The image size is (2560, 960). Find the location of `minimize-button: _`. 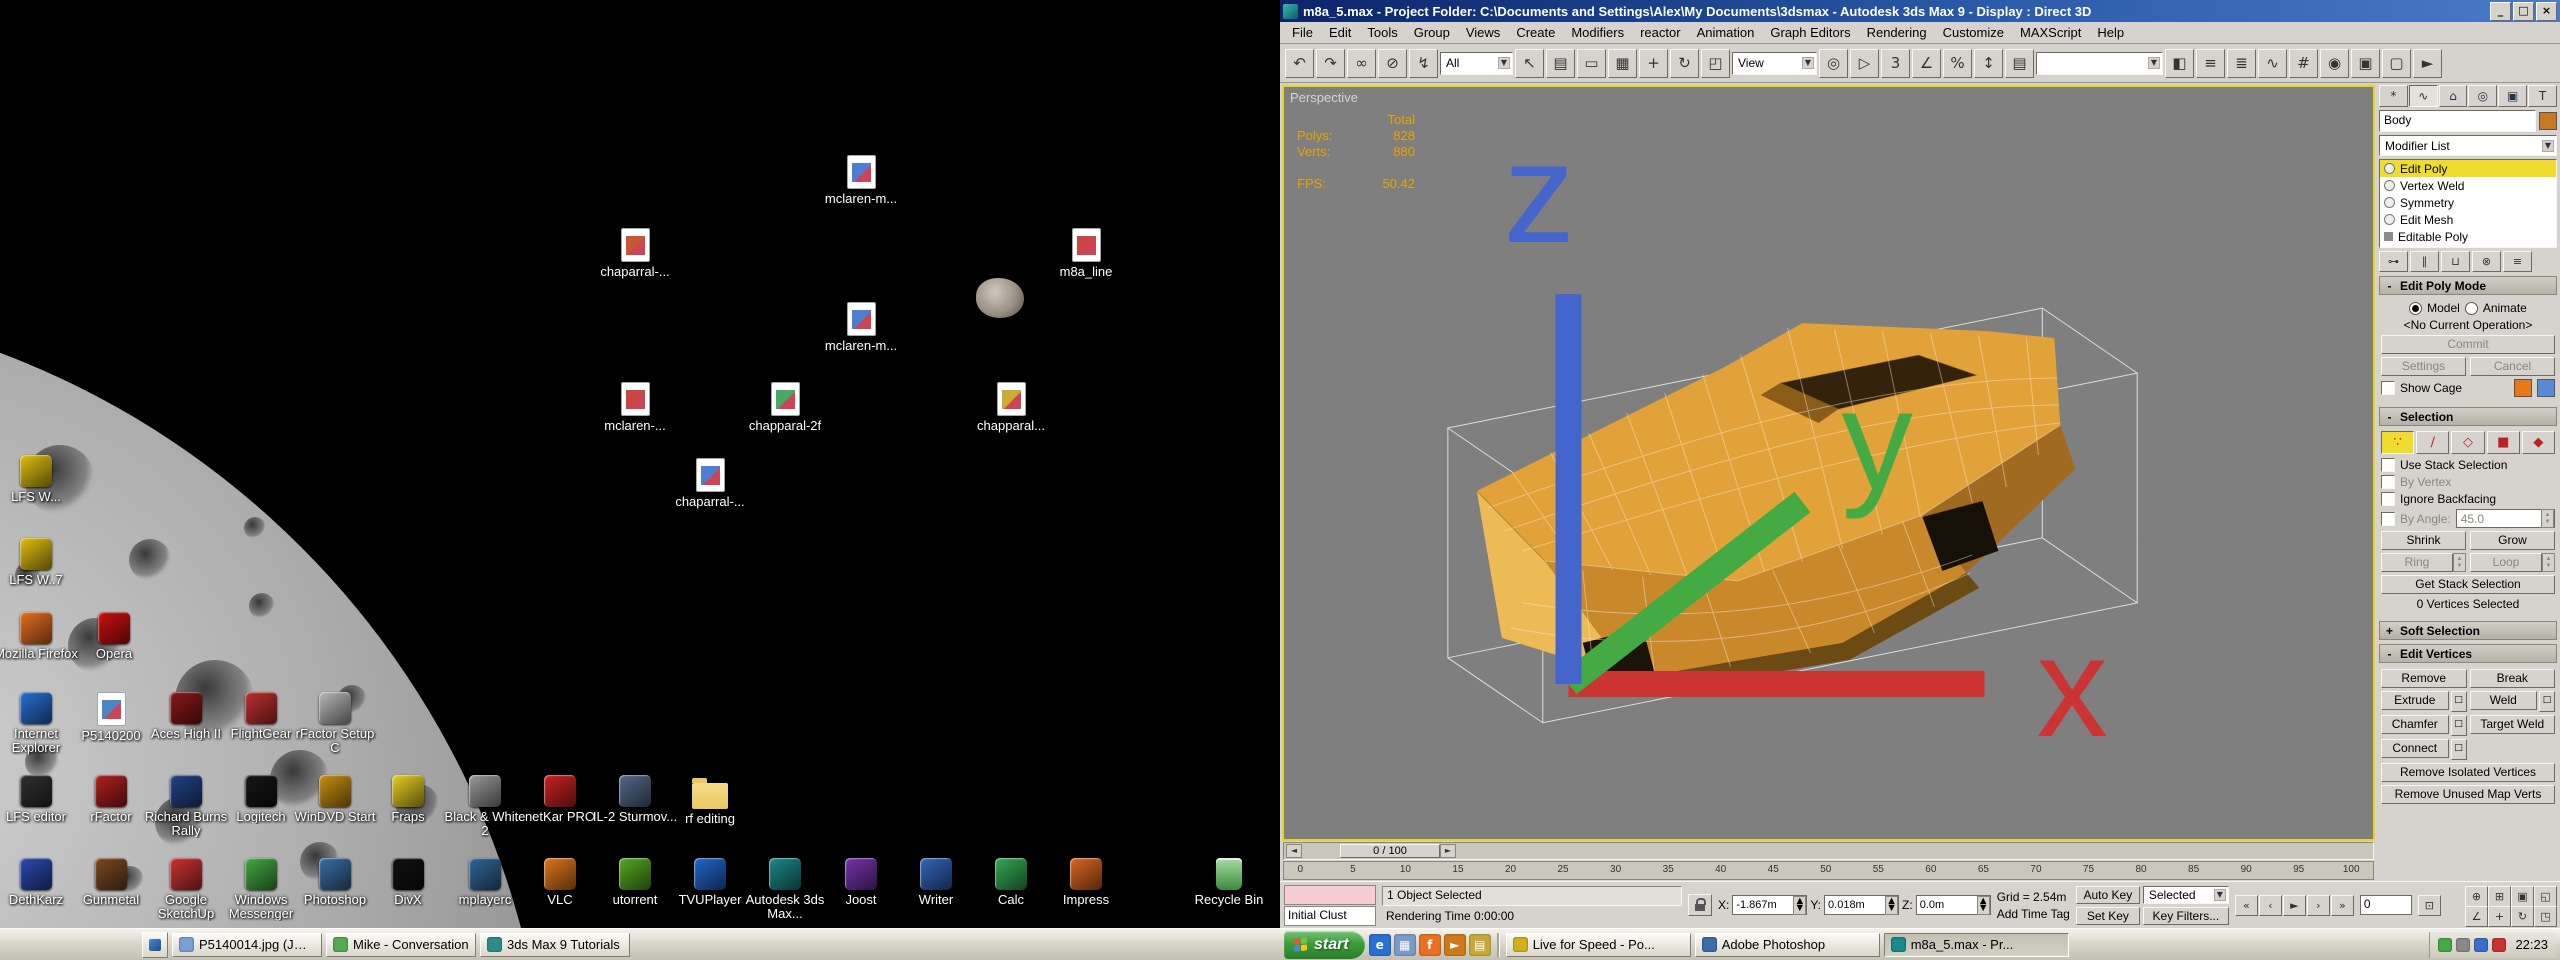

minimize-button: _ is located at coordinates (2500, 11).